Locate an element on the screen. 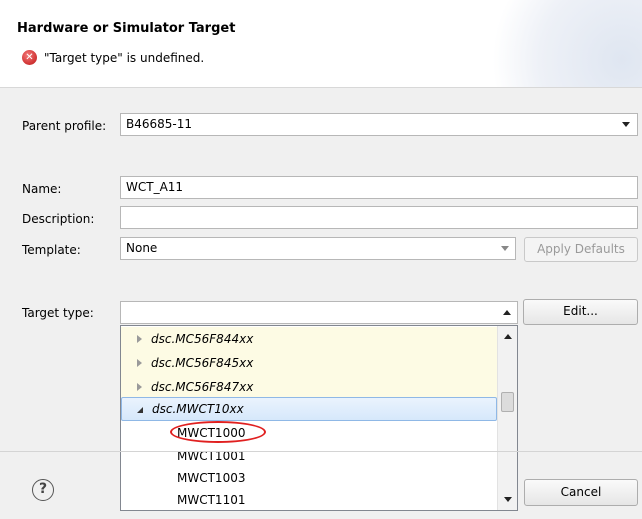  dropdown-scrollbar is located at coordinates (507, 418).